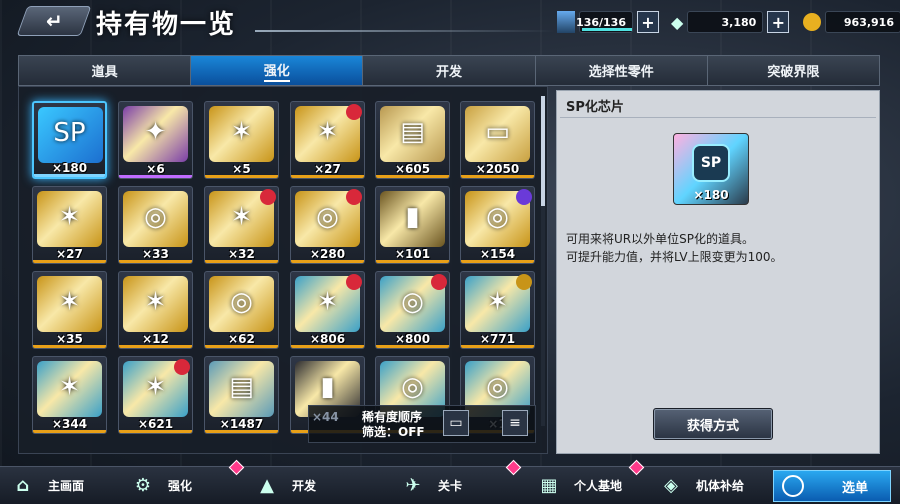 This screenshot has height=504, width=900. I want to click on home-icon: ⌂, so click(23, 485).